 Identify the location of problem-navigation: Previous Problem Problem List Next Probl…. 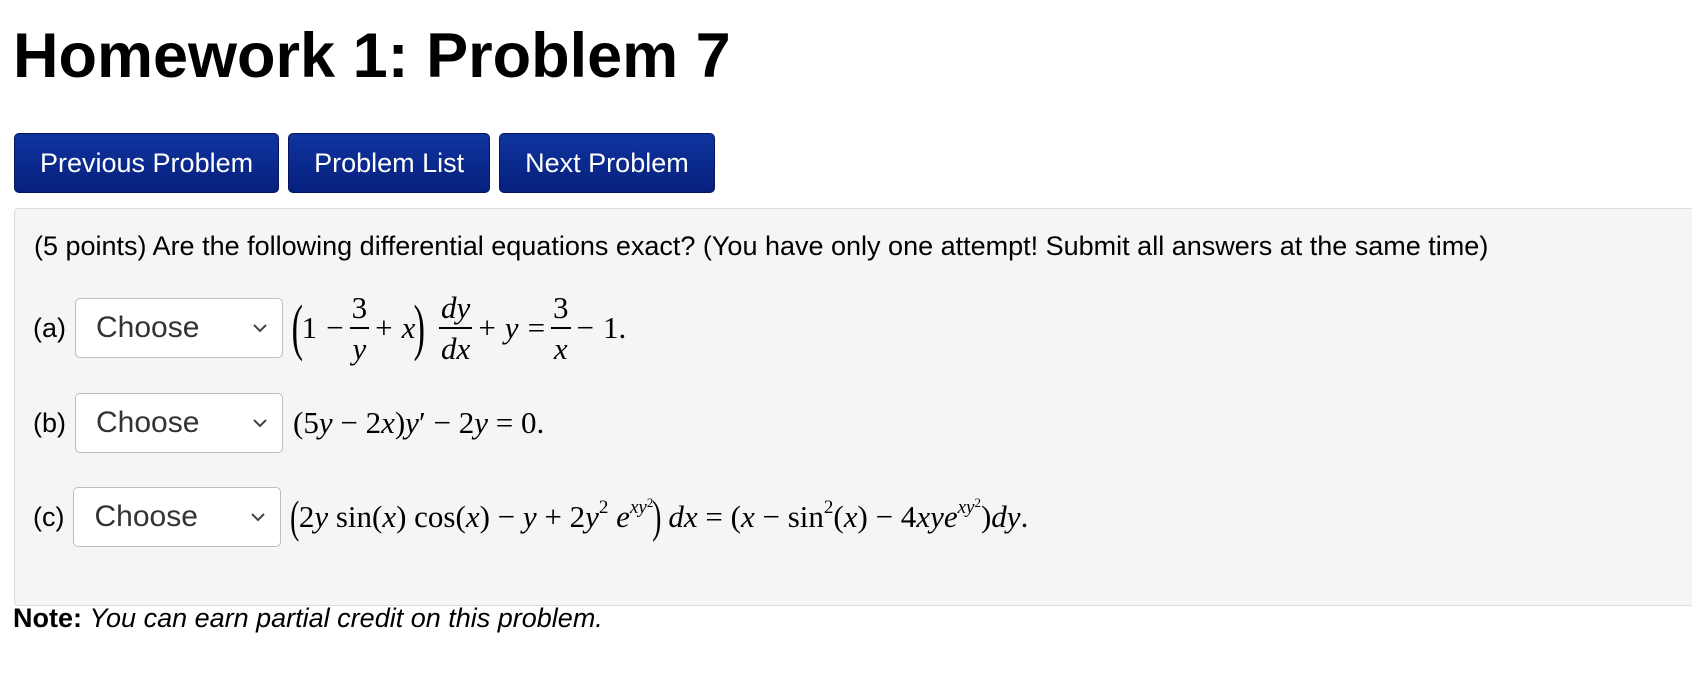
(364, 163).